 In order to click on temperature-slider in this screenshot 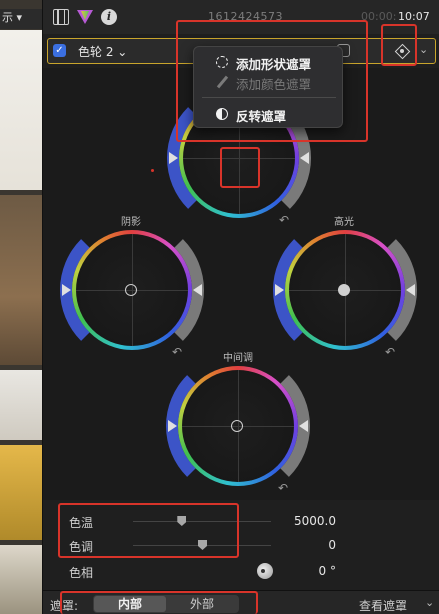, I will do `click(202, 521)`.